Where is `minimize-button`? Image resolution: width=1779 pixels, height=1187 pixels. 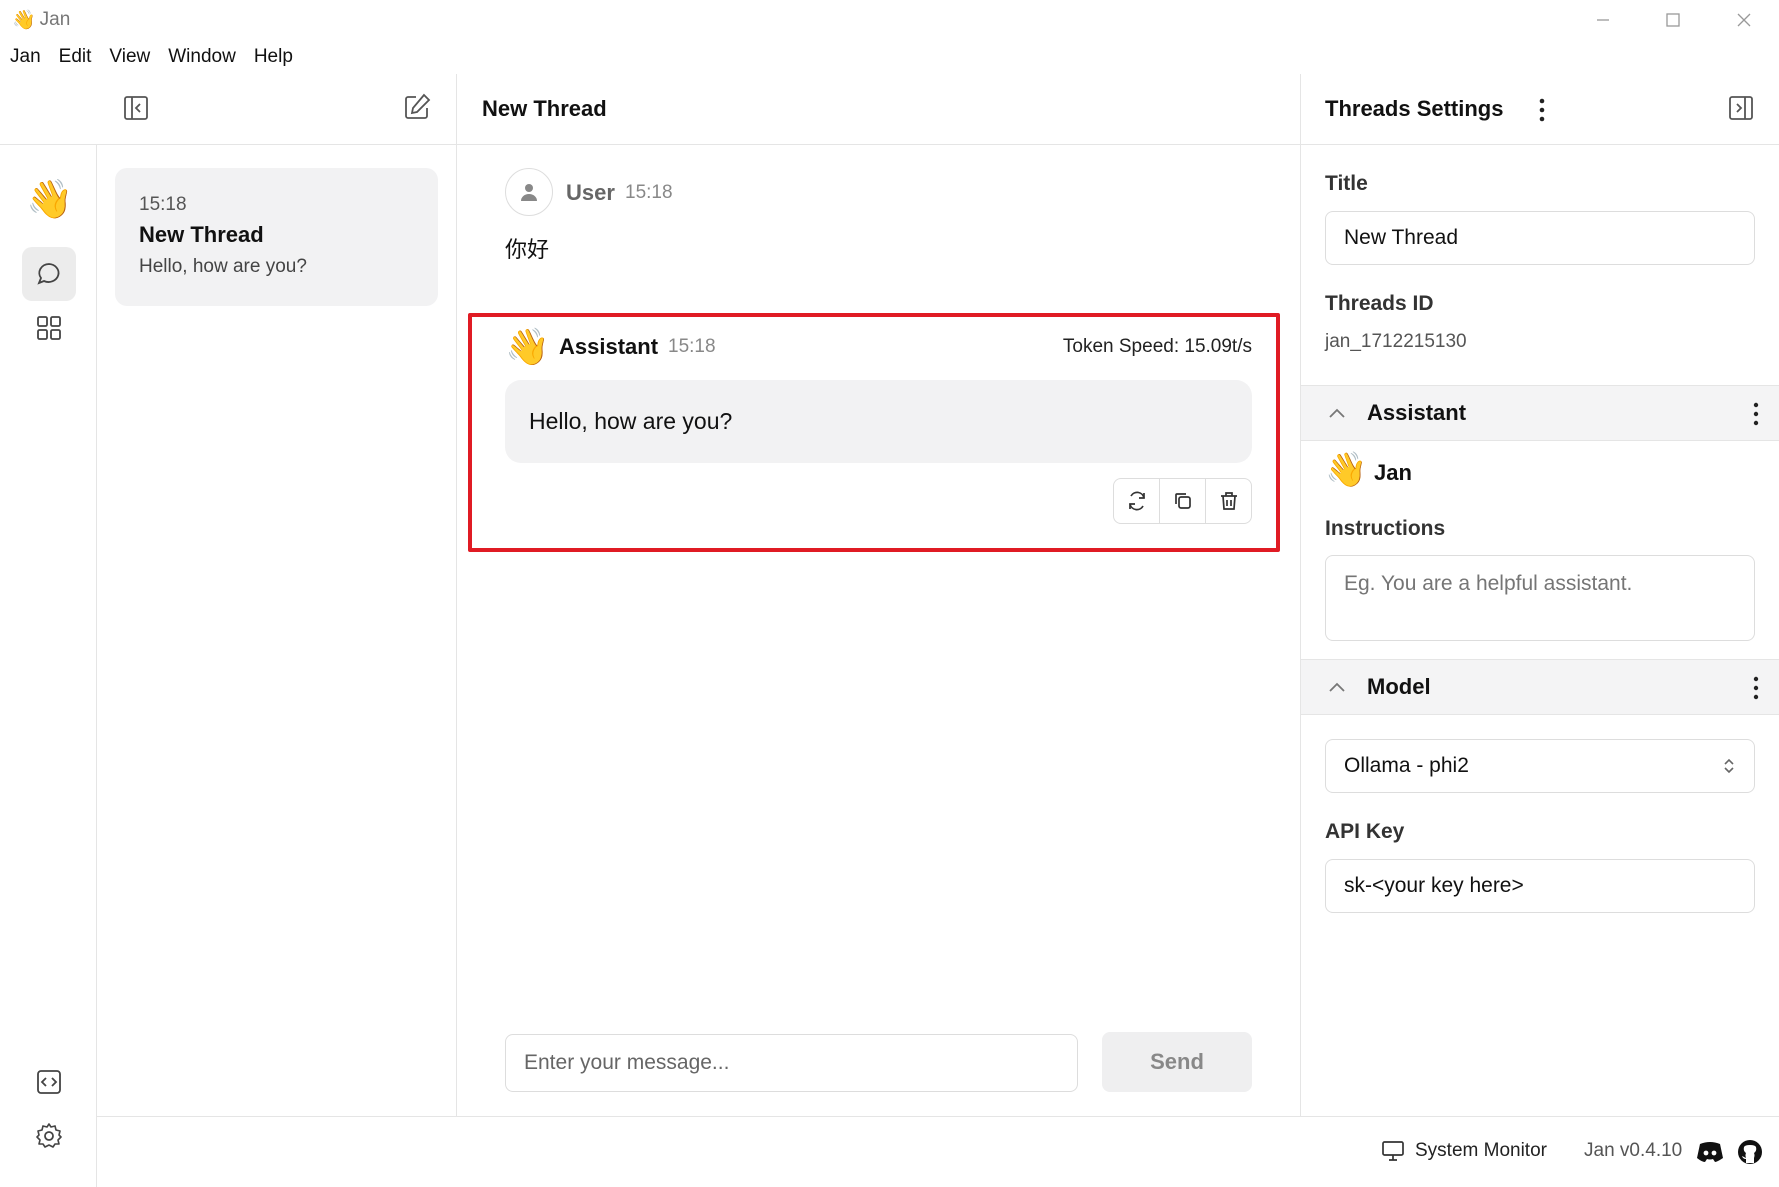 minimize-button is located at coordinates (1603, 20).